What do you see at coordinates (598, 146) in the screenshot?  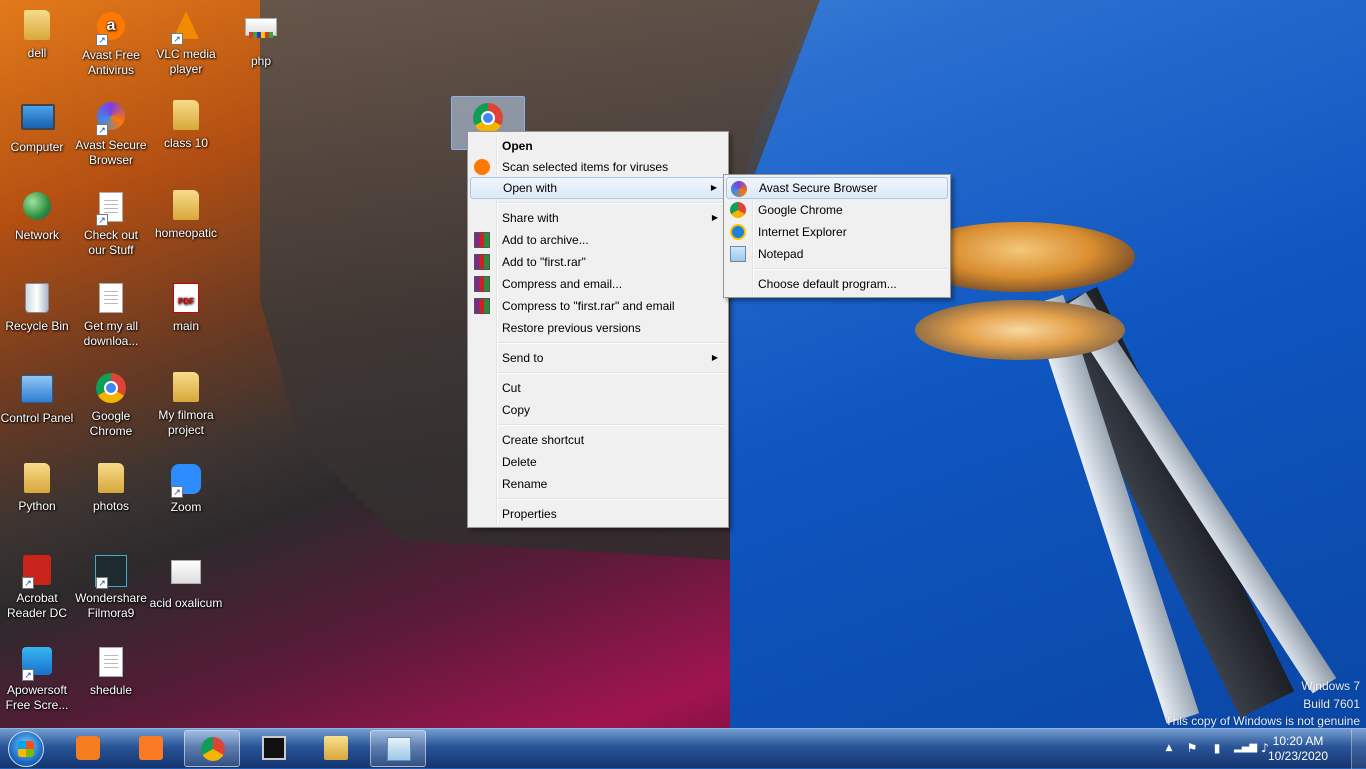 I see `menu-item-open: Open` at bounding box center [598, 146].